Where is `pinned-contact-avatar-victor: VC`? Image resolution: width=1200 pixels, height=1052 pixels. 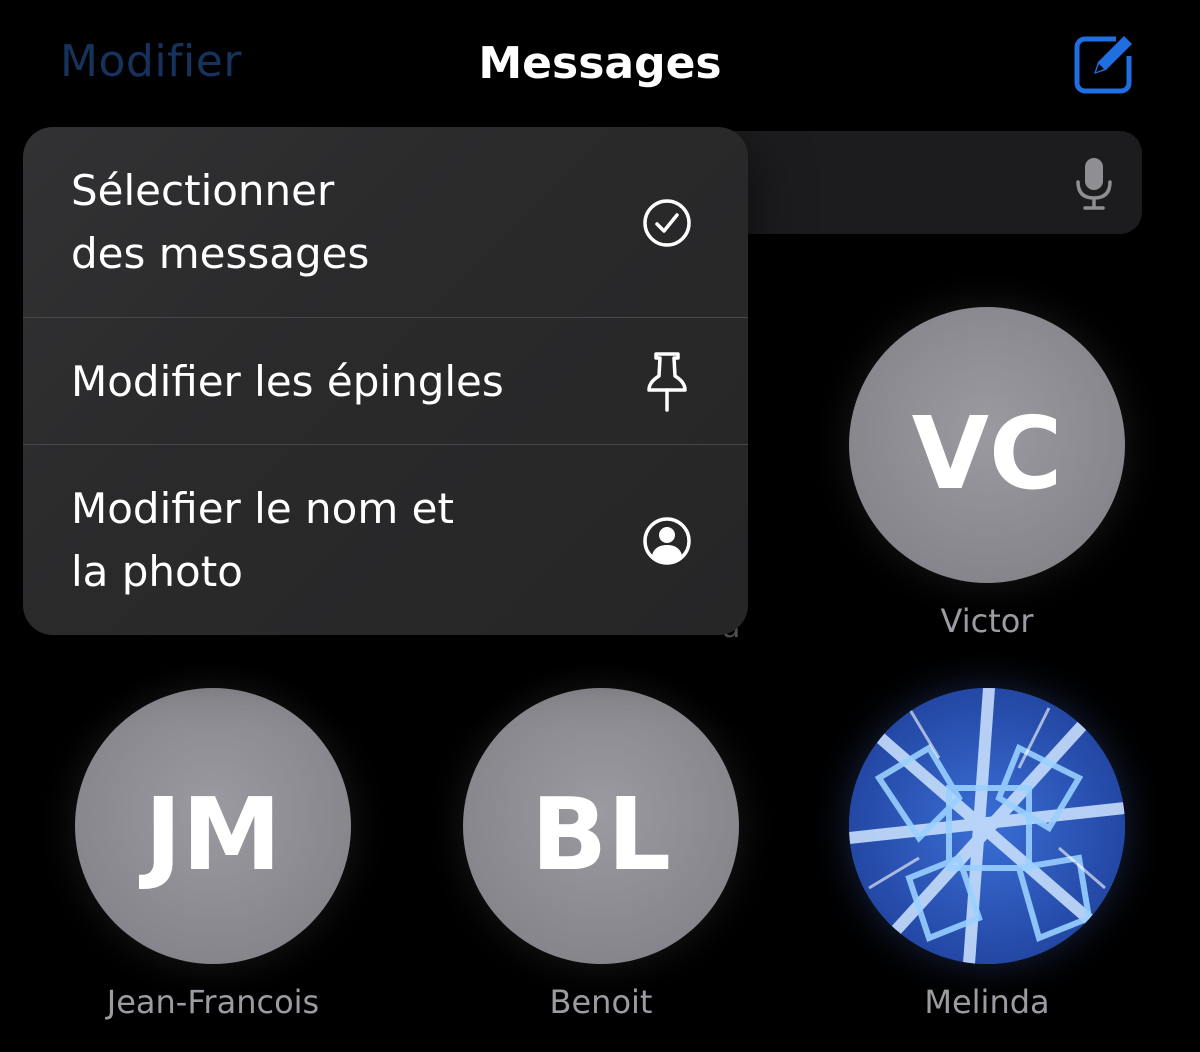 pinned-contact-avatar-victor: VC is located at coordinates (987, 445).